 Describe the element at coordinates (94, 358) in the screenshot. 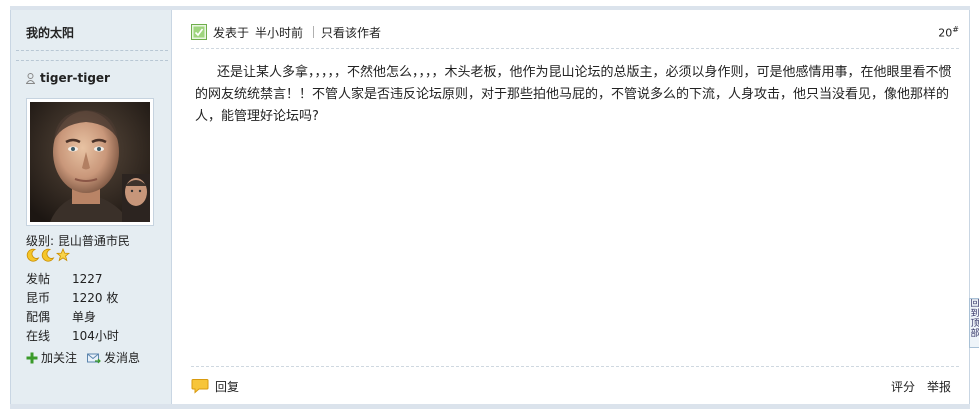

I see `envelope-icon` at that location.